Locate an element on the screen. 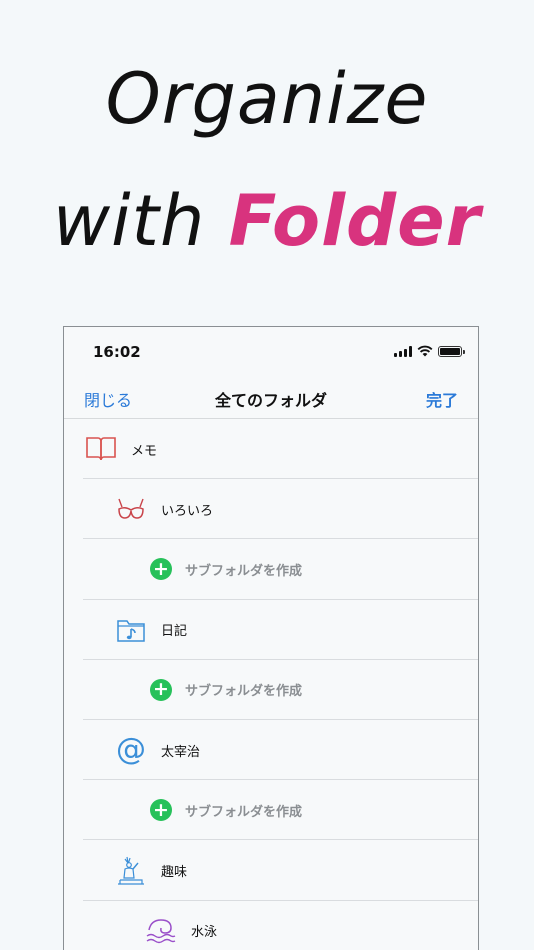 Image resolution: width=534 pixels, height=950 pixels. at-sign-icon: @ is located at coordinates (131, 750).